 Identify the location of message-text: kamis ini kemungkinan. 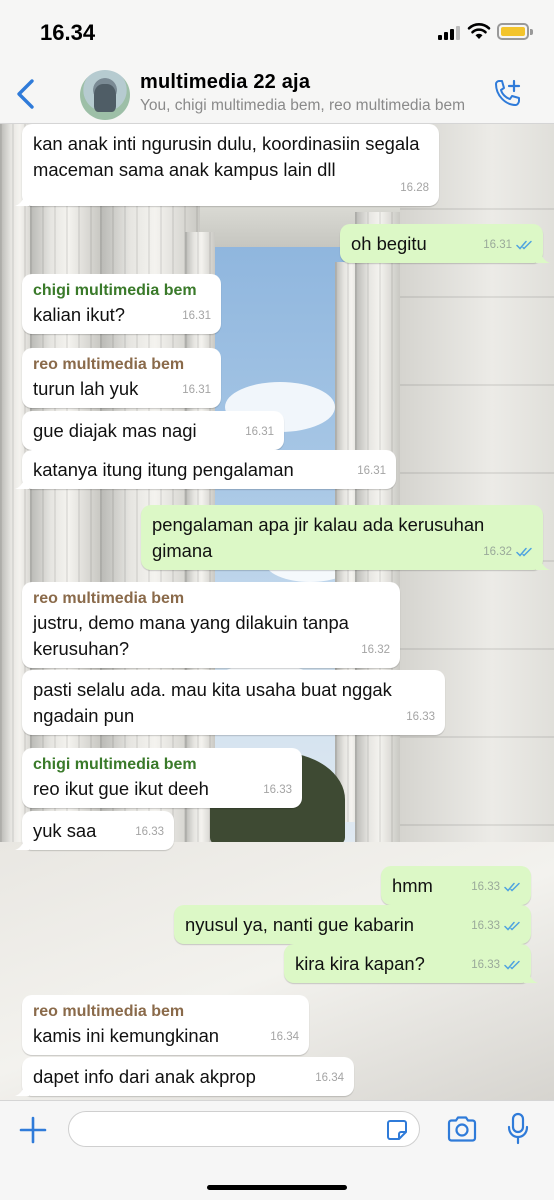
(126, 1035).